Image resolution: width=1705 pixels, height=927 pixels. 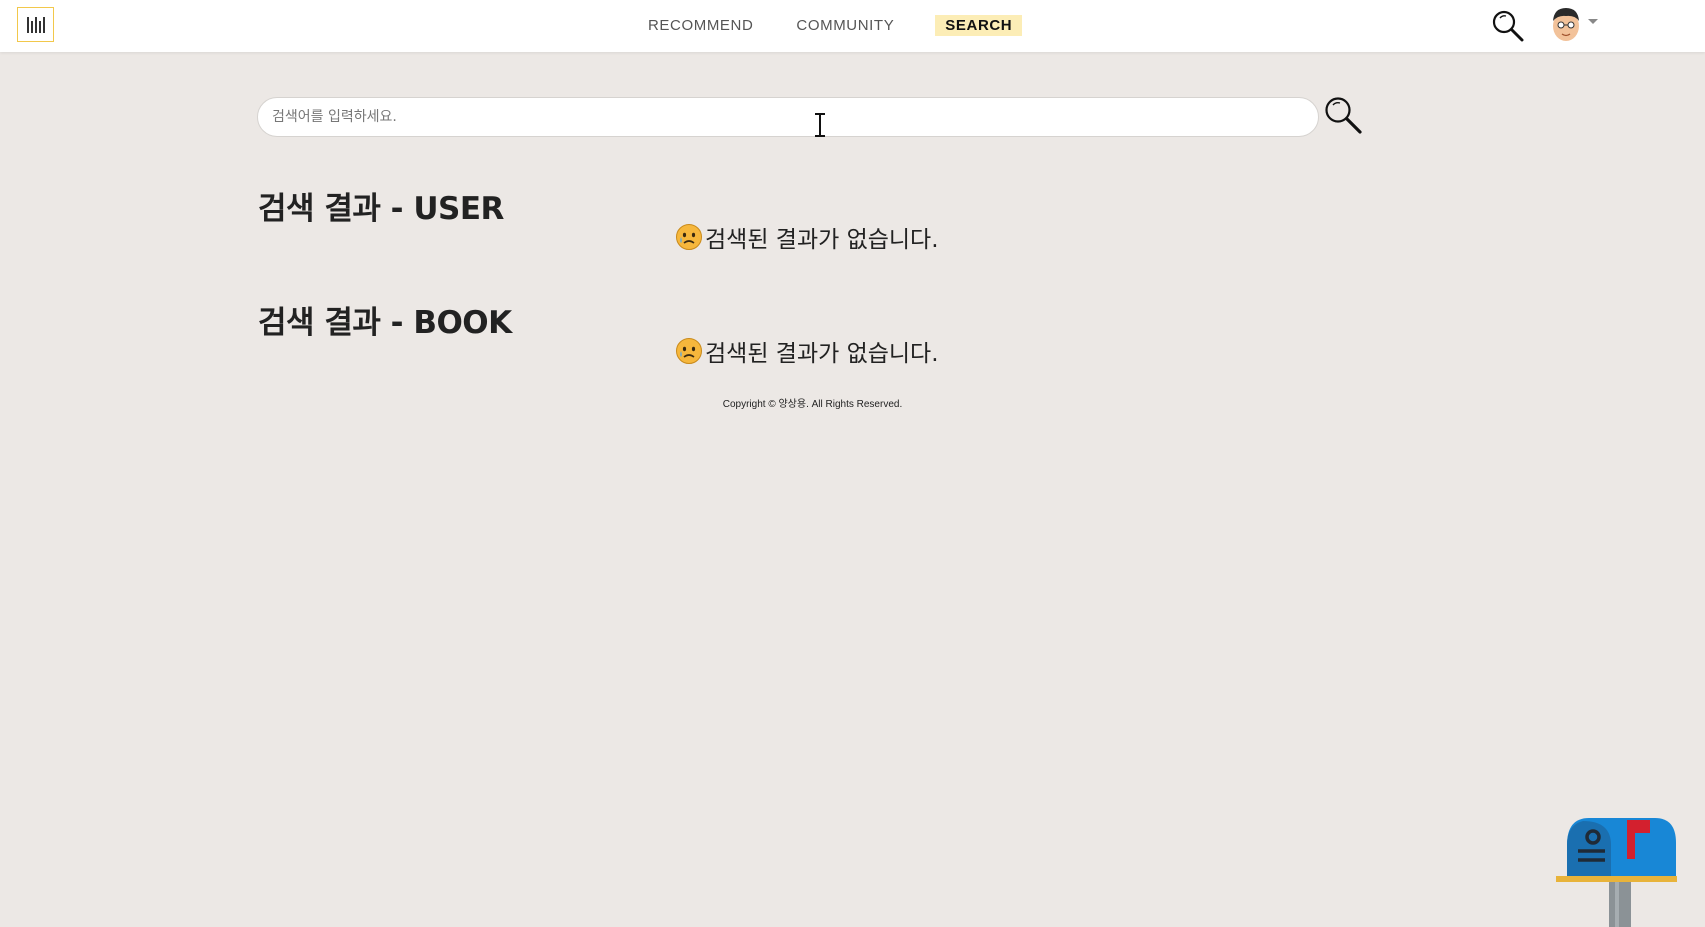 I want to click on search-button, so click(x=1343, y=115).